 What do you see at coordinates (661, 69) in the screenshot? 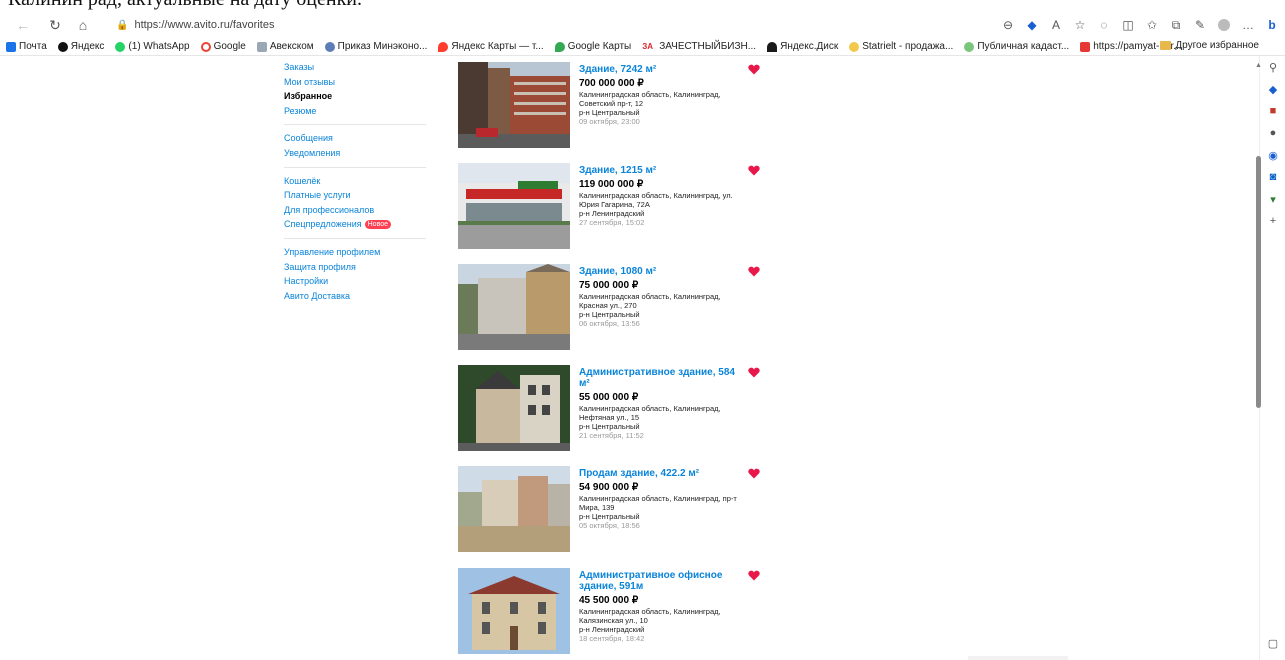
I see `listing-title: Здание, 7242 м²` at bounding box center [661, 69].